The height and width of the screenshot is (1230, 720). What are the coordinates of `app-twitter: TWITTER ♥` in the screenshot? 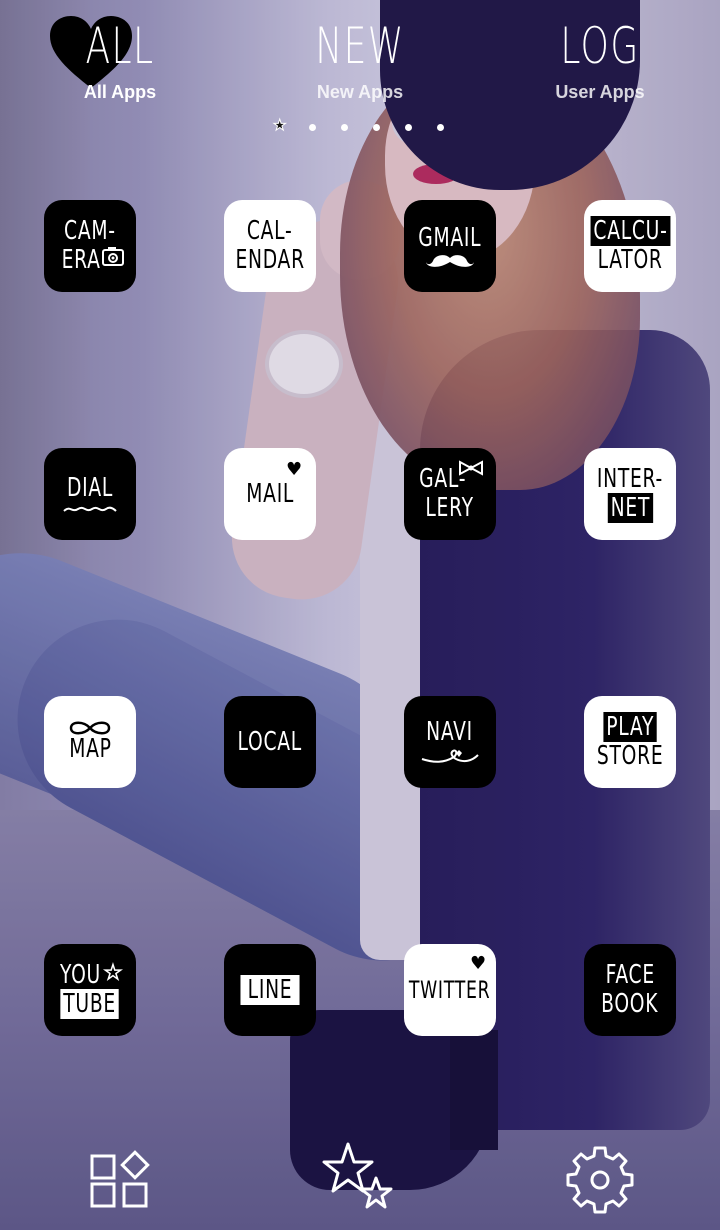 It's located at (450, 990).